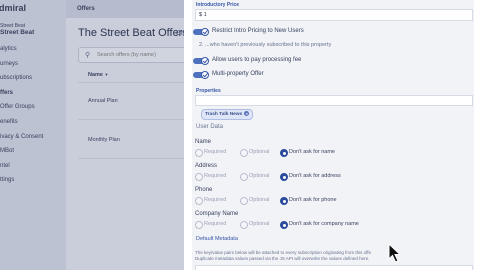 The image size is (480, 270). Describe the element at coordinates (21, 168) in the screenshot. I see `sidebar-item-intel: ntel` at that location.